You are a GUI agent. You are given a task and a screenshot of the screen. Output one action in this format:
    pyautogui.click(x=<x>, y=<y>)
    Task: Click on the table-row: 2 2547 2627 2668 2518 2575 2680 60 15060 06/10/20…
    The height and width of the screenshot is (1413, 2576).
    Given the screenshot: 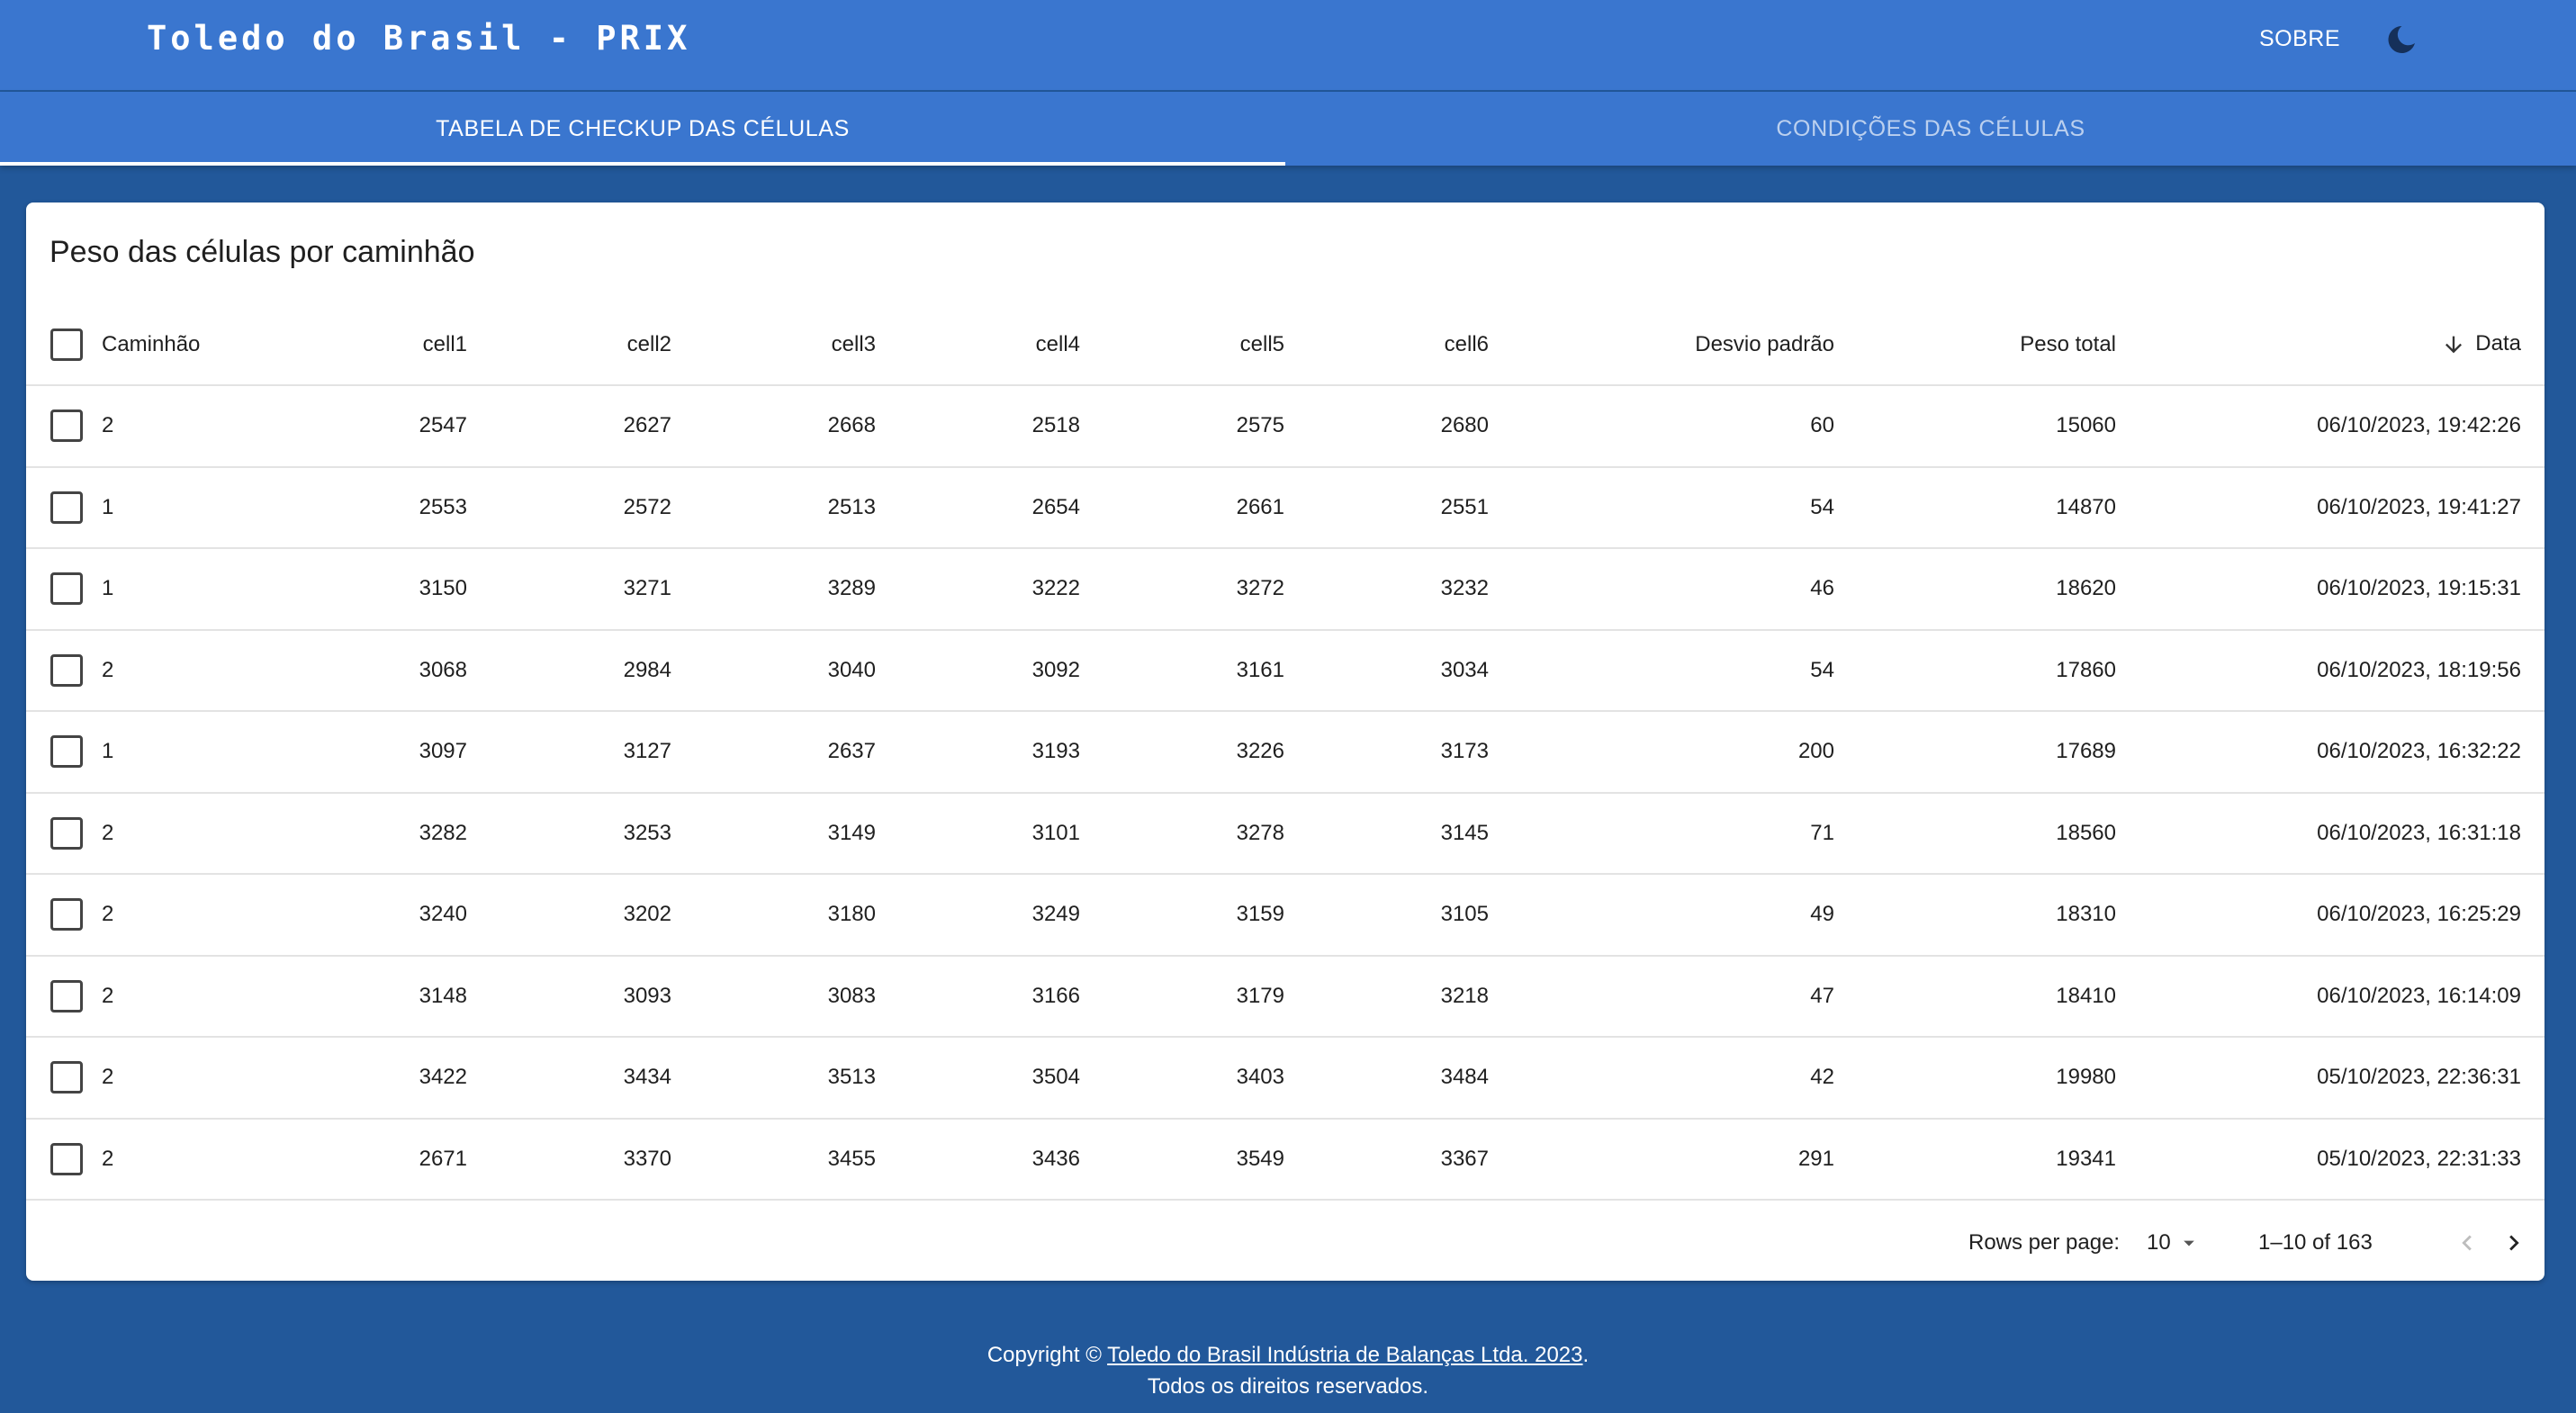 What is the action you would take?
    pyautogui.click(x=1285, y=427)
    